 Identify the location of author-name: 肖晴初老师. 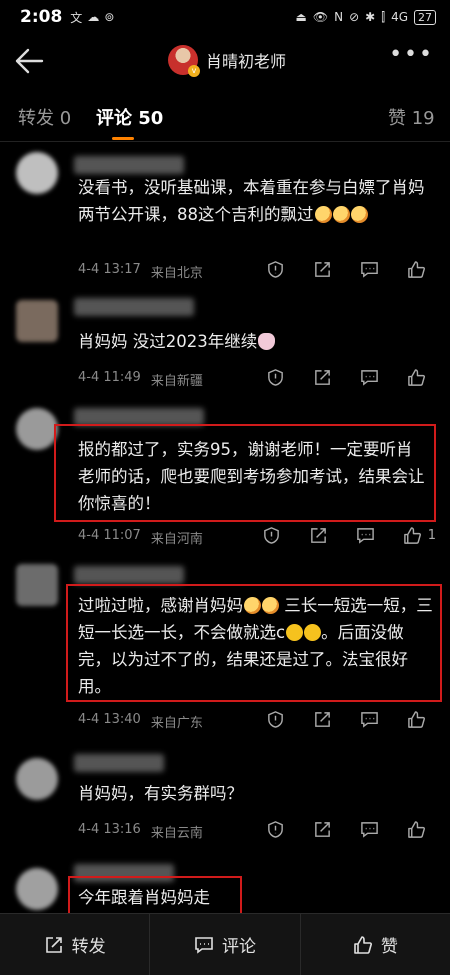
(246, 60).